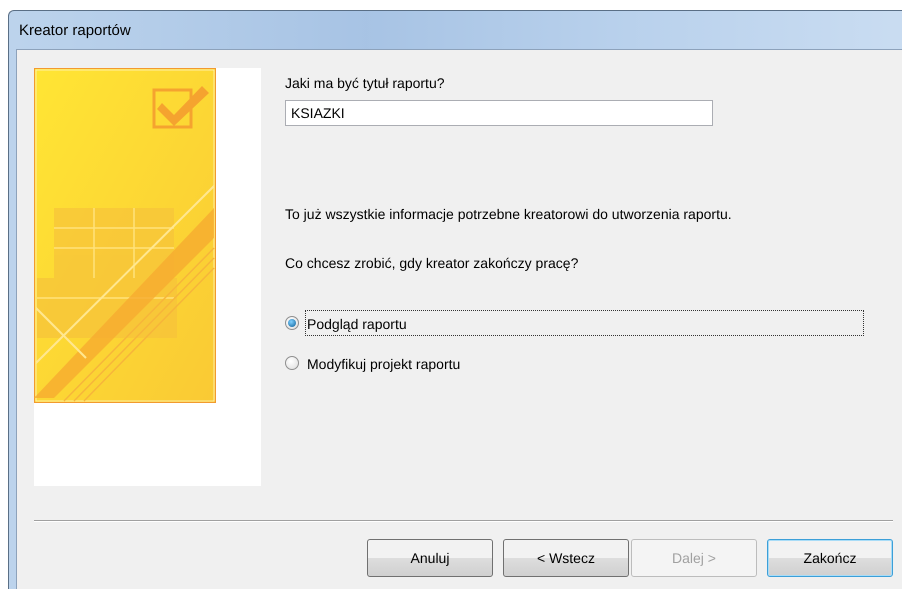  Describe the element at coordinates (365, 83) in the screenshot. I see `title-prompt: Jaki ma być tytuł raportu?` at that location.